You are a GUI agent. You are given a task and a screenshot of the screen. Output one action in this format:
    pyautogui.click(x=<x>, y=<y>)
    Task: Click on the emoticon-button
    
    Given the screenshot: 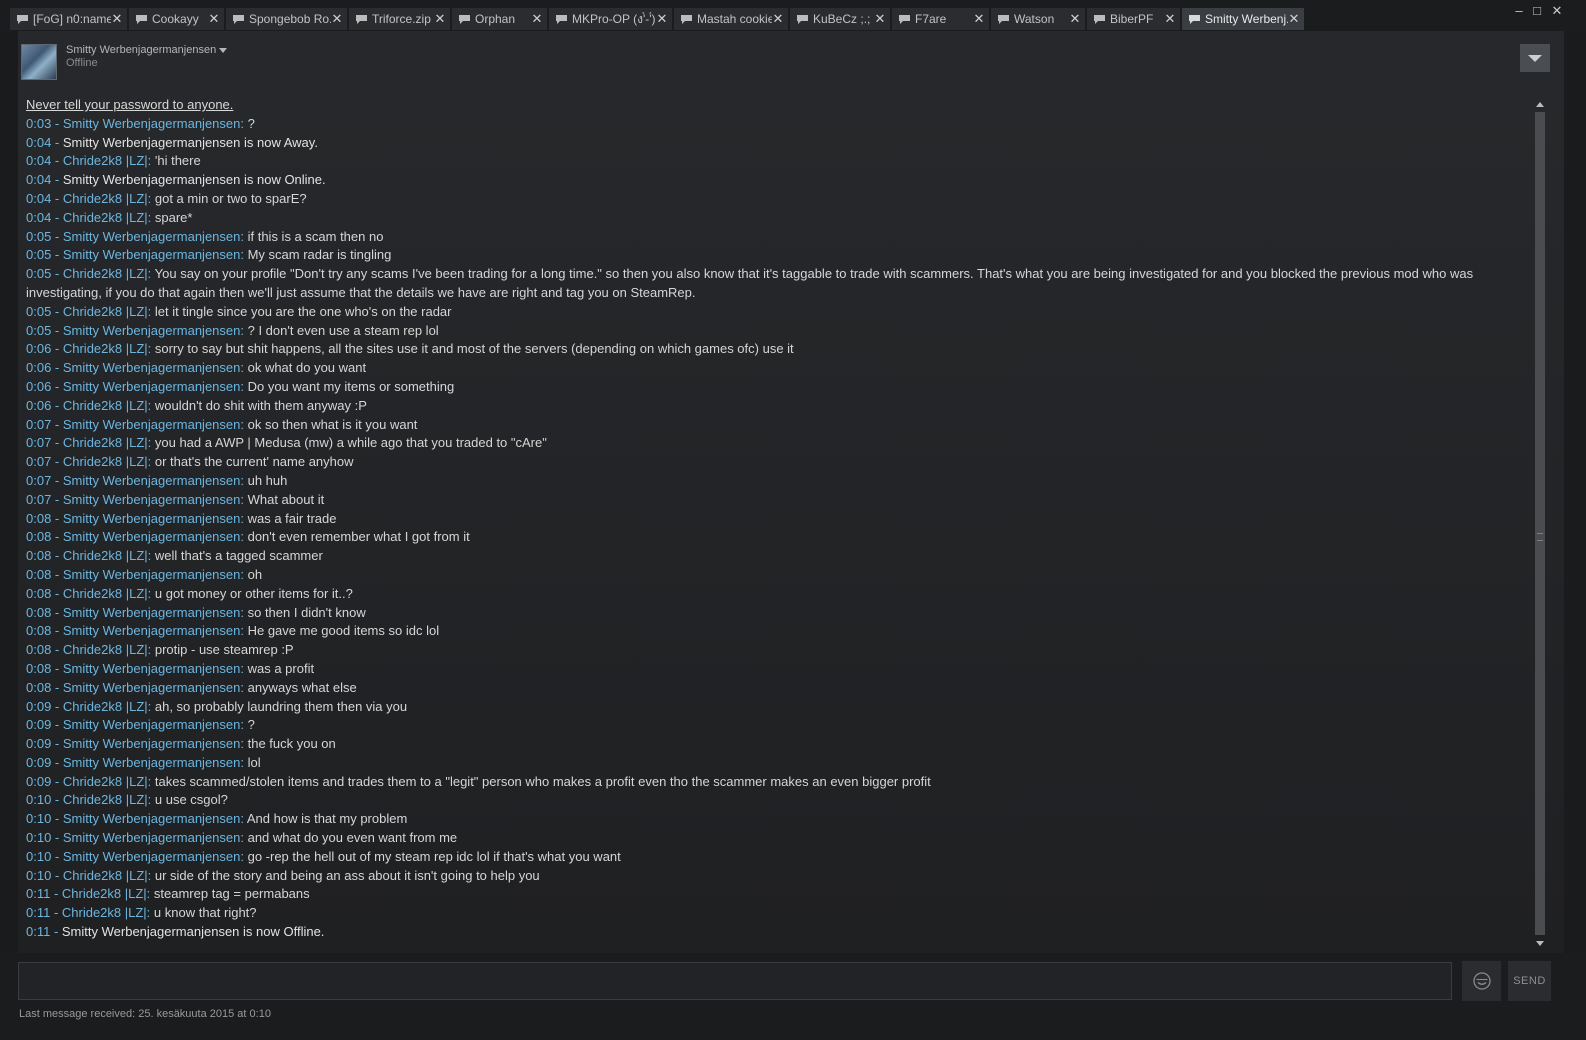 What is the action you would take?
    pyautogui.click(x=1481, y=981)
    